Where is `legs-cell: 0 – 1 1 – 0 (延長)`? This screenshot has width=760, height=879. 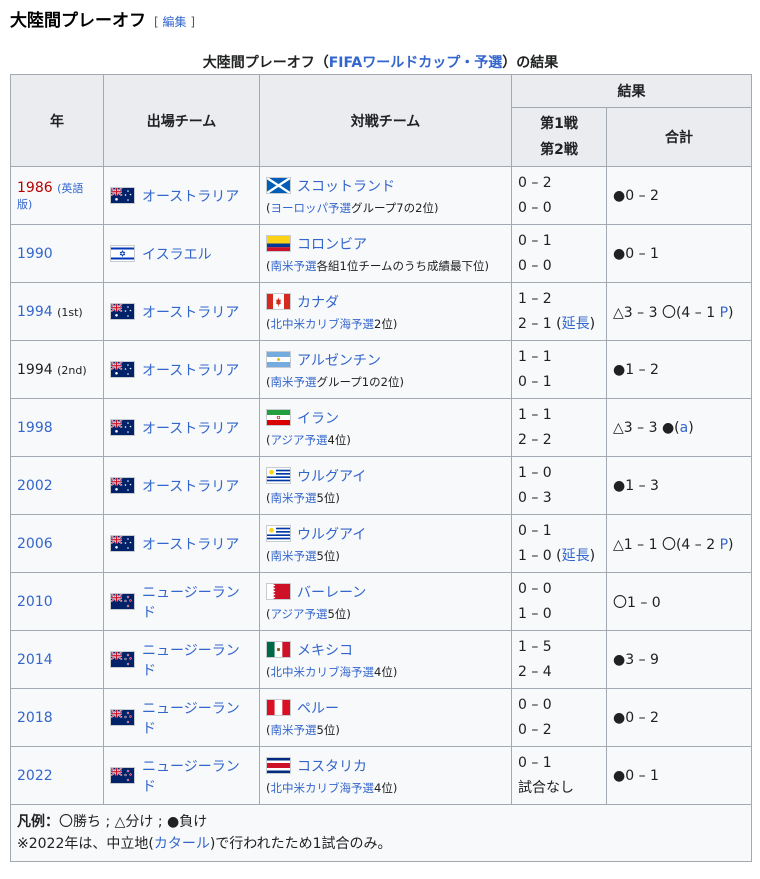 legs-cell: 0 – 1 1 – 0 (延長) is located at coordinates (559, 543).